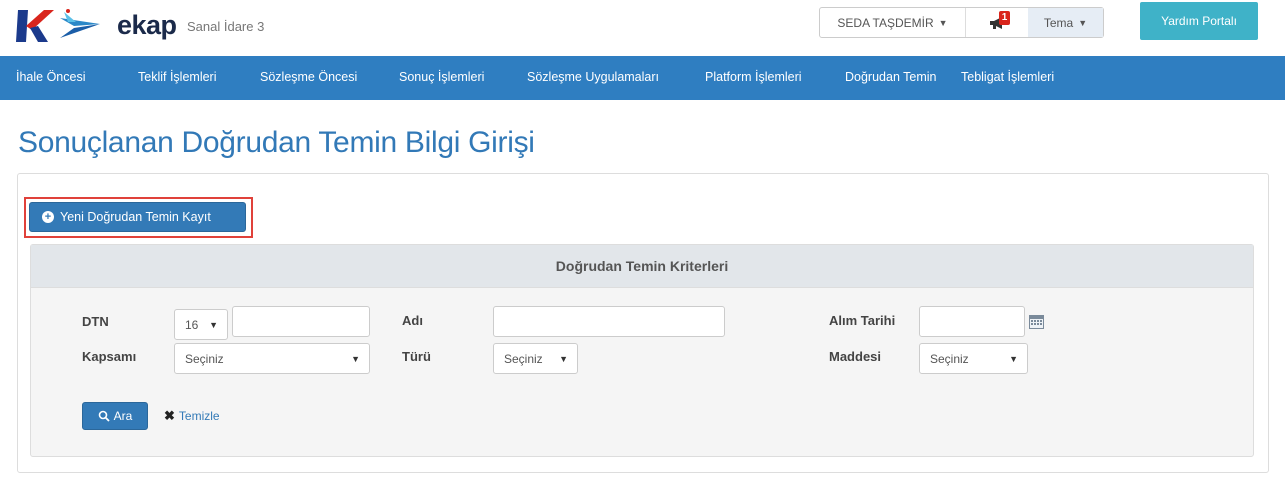  What do you see at coordinates (1199, 21) in the screenshot?
I see `help-portal-button: Yardım Portalı` at bounding box center [1199, 21].